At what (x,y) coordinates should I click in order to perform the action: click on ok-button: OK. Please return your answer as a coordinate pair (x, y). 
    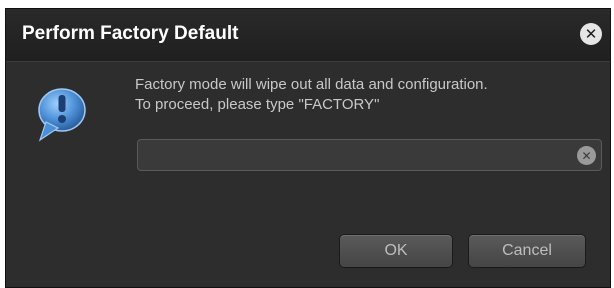
    Looking at the image, I should click on (396, 251).